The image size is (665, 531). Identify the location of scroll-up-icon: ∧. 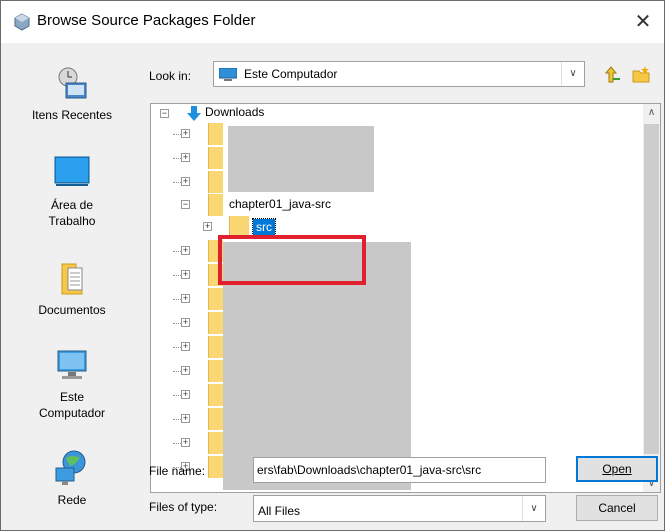
(651, 112).